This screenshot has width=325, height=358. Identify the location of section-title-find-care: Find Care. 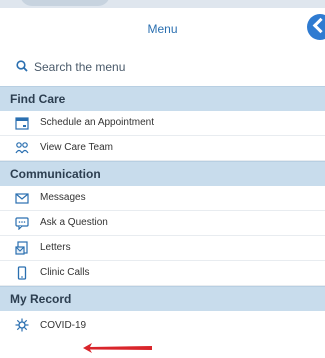
(38, 99).